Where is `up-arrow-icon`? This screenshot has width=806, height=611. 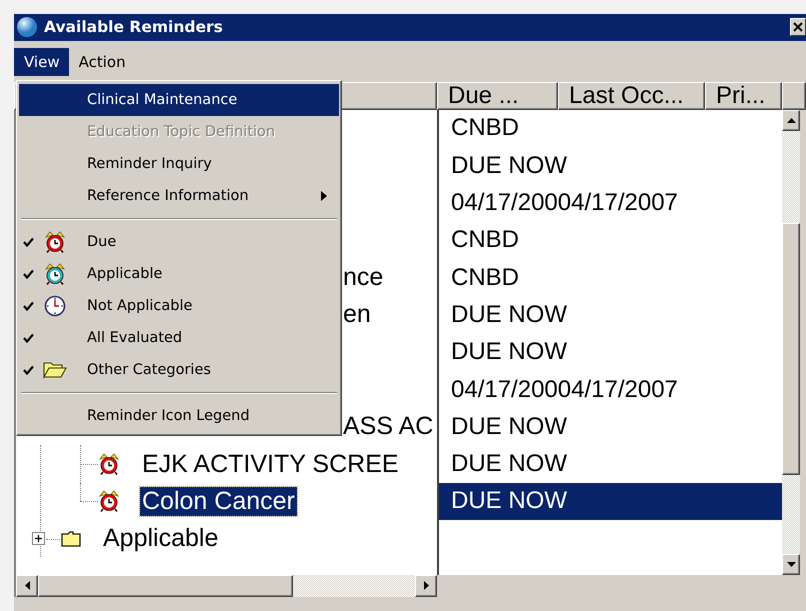
up-arrow-icon is located at coordinates (791, 120).